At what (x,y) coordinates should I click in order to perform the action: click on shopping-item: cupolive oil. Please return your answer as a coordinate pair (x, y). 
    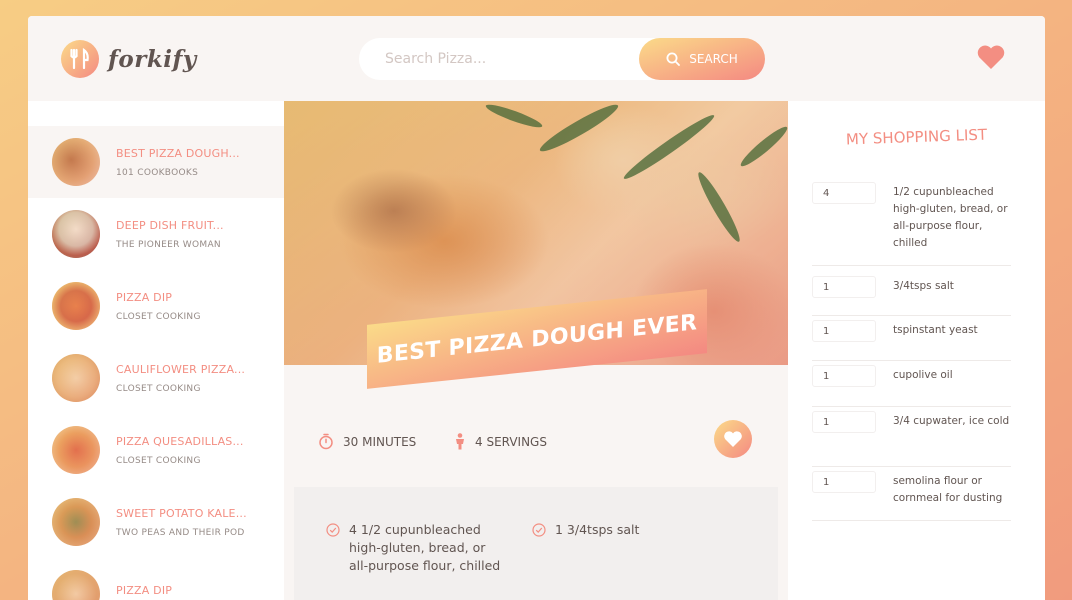
    Looking at the image, I should click on (911, 386).